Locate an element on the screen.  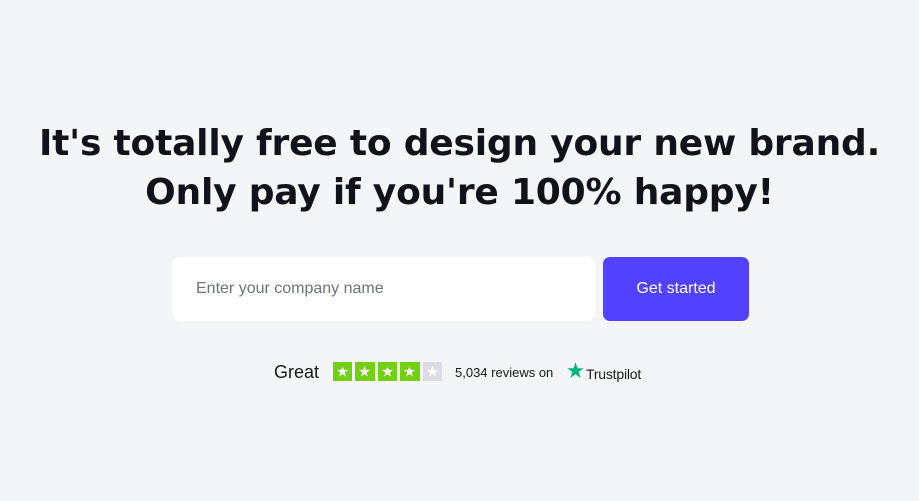
trustpilot-wordmark: Trustpilot is located at coordinates (614, 374).